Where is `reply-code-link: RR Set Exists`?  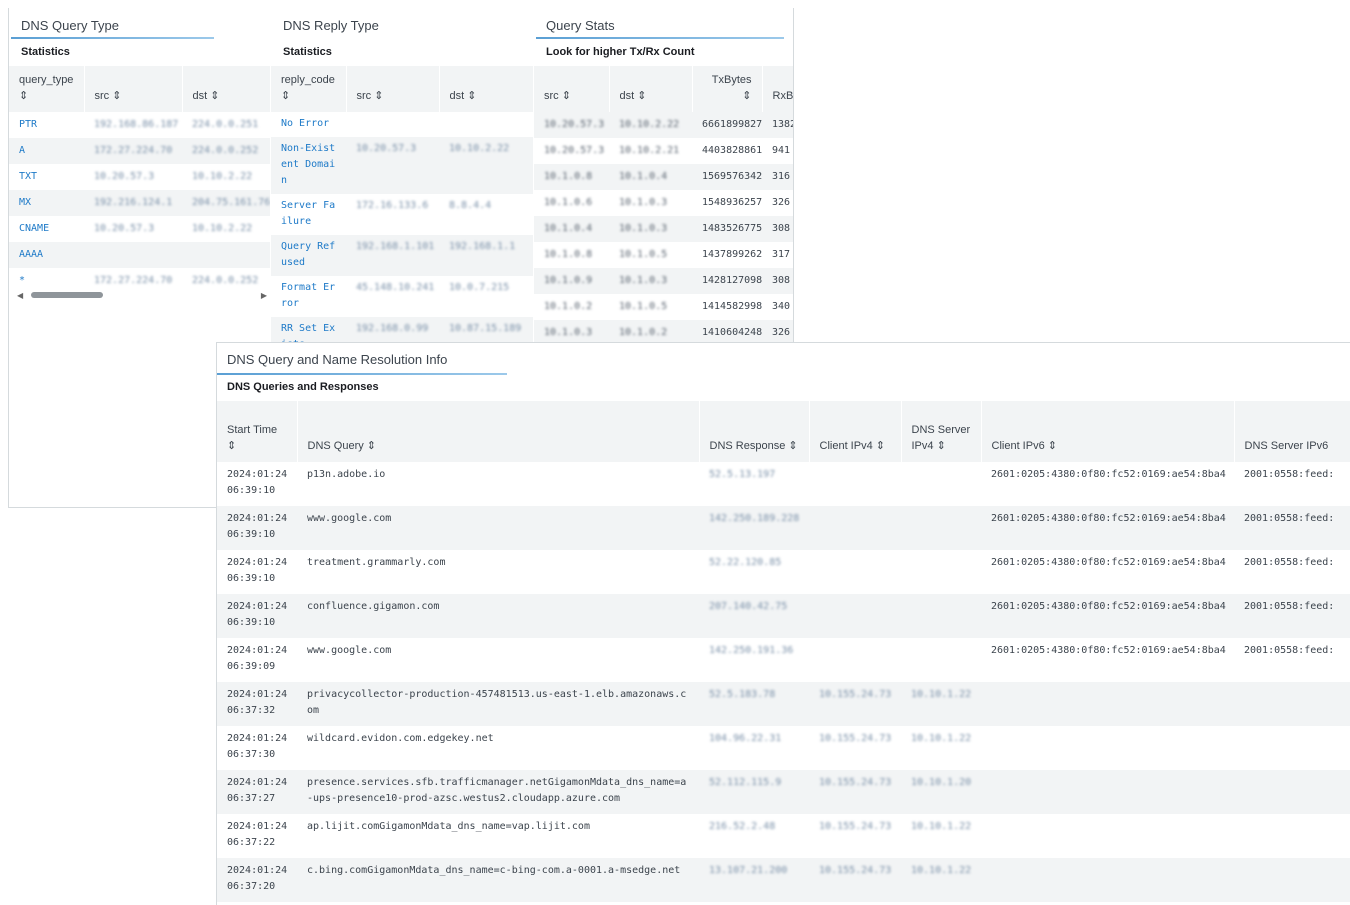
reply-code-link: RR Set Exists is located at coordinates (308, 332).